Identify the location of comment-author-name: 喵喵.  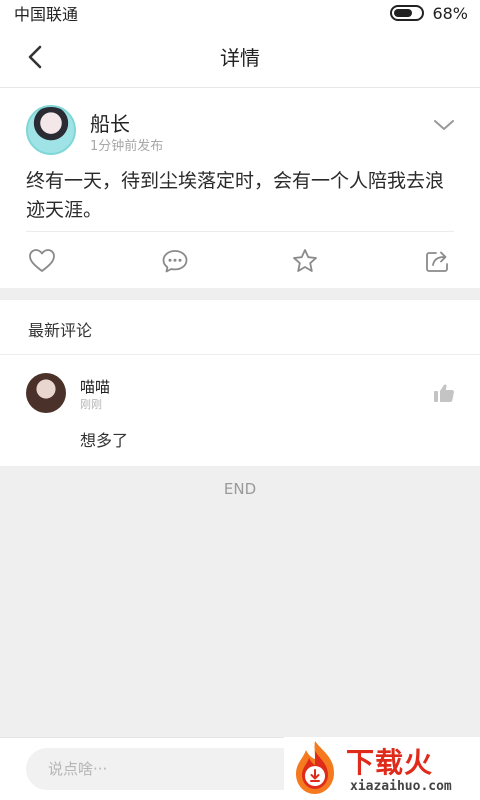
(95, 386).